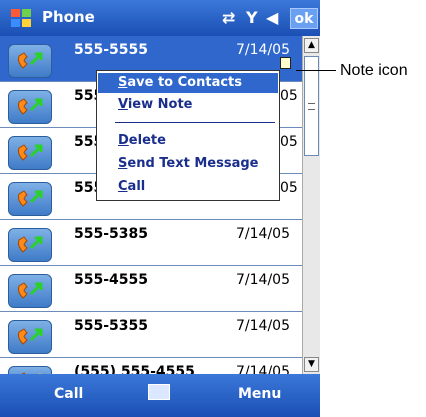 This screenshot has height=417, width=426. I want to click on menu-item-label: end Text Message, so click(193, 163).